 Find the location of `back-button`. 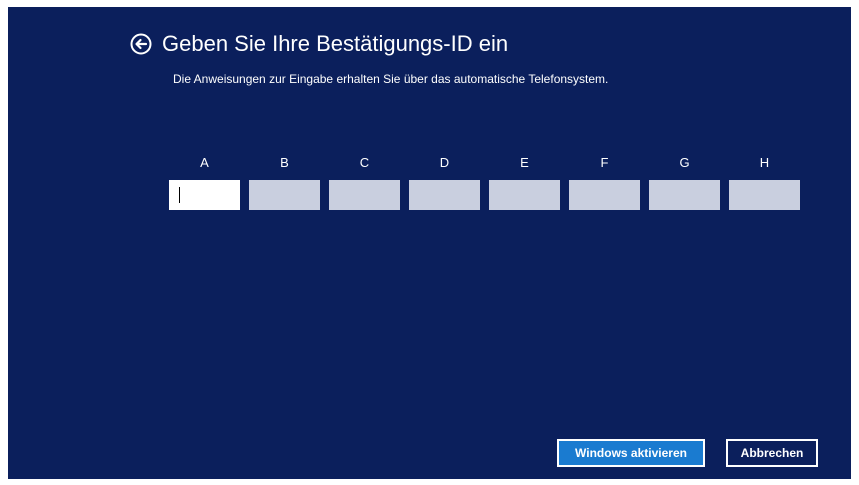

back-button is located at coordinates (141, 44).